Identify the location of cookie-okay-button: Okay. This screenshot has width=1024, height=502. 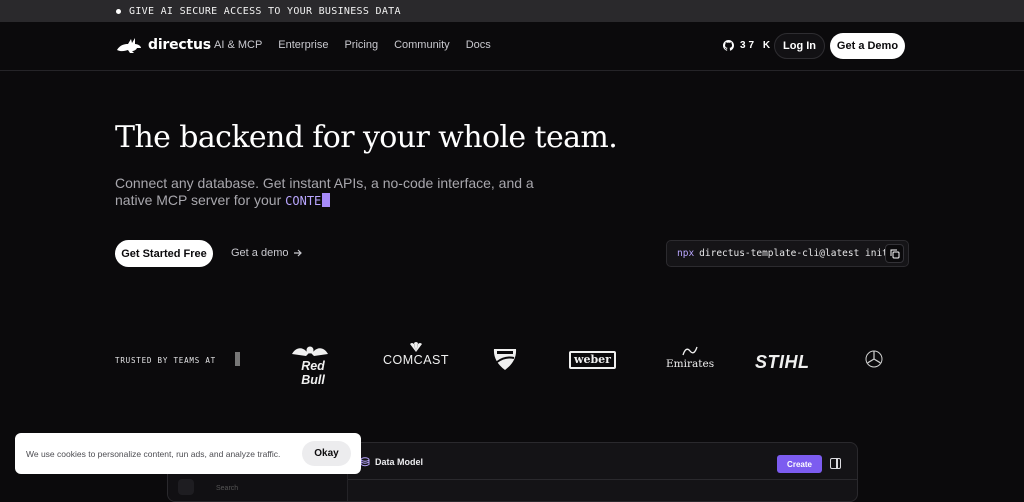
(326, 453).